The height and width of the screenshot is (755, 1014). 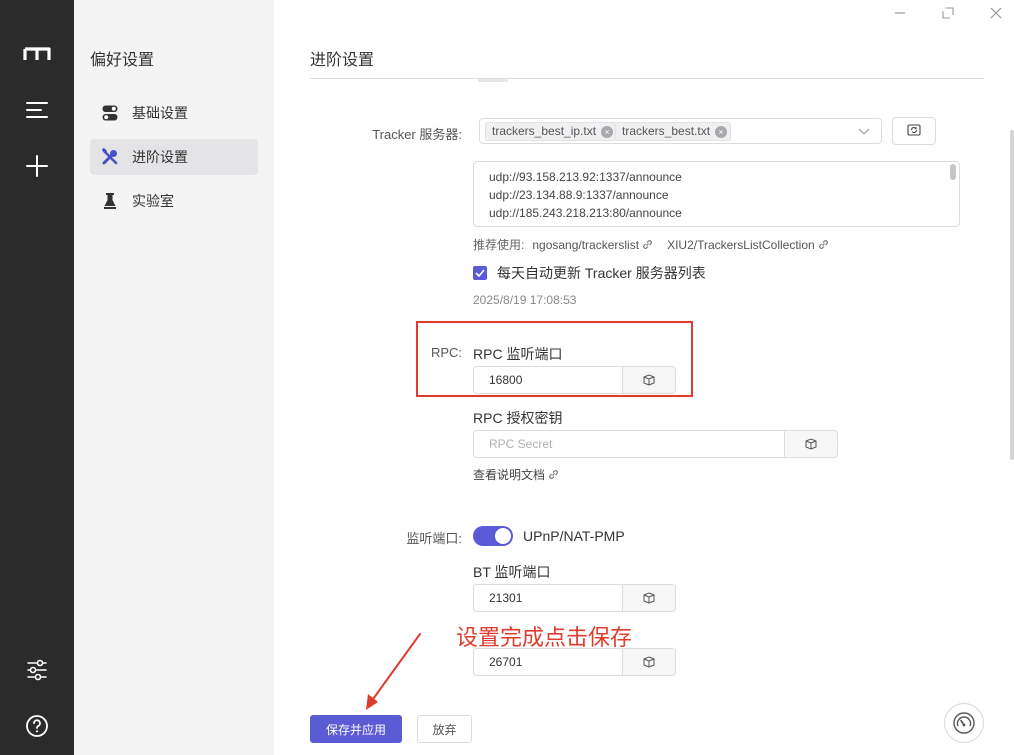 What do you see at coordinates (900, 13) in the screenshot?
I see `minimize-icon` at bounding box center [900, 13].